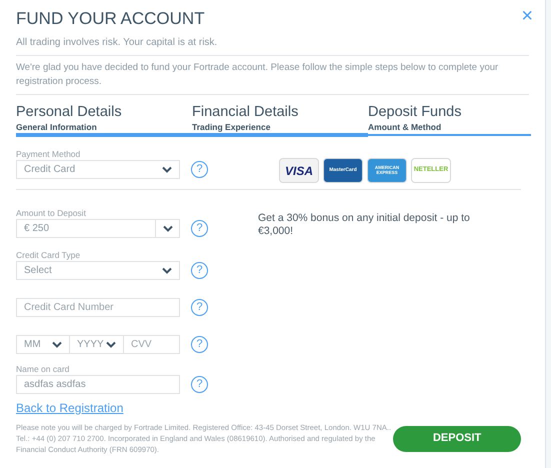  What do you see at coordinates (299, 170) in the screenshot?
I see `card-logo: VISA` at bounding box center [299, 170].